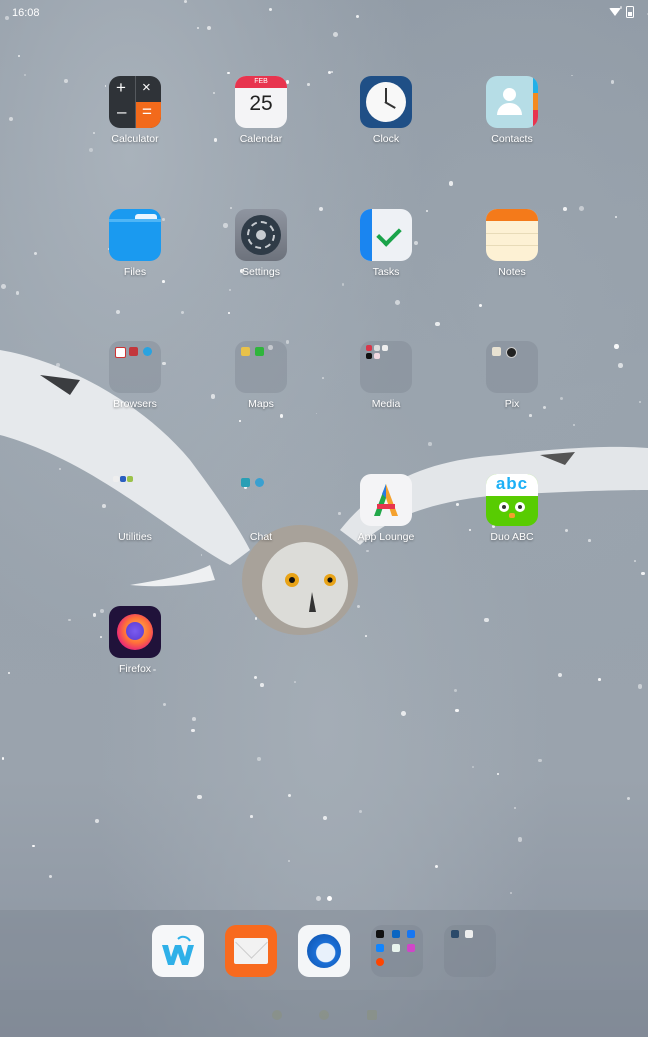  I want to click on tasks-checkmark-icon, so click(386, 235).